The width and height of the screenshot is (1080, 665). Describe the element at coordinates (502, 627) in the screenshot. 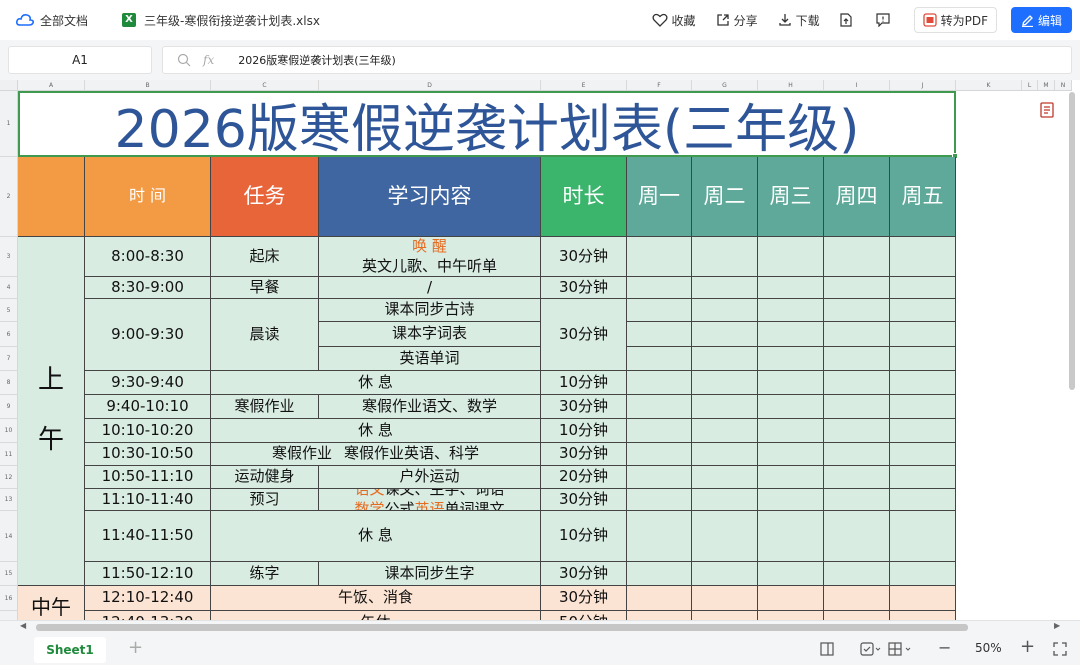

I see `horizontal-scrollbar` at that location.